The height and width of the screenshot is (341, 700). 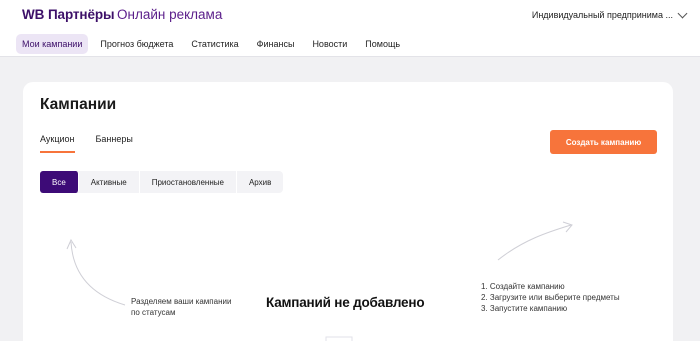 What do you see at coordinates (59, 182) in the screenshot?
I see `filter-all: Все` at bounding box center [59, 182].